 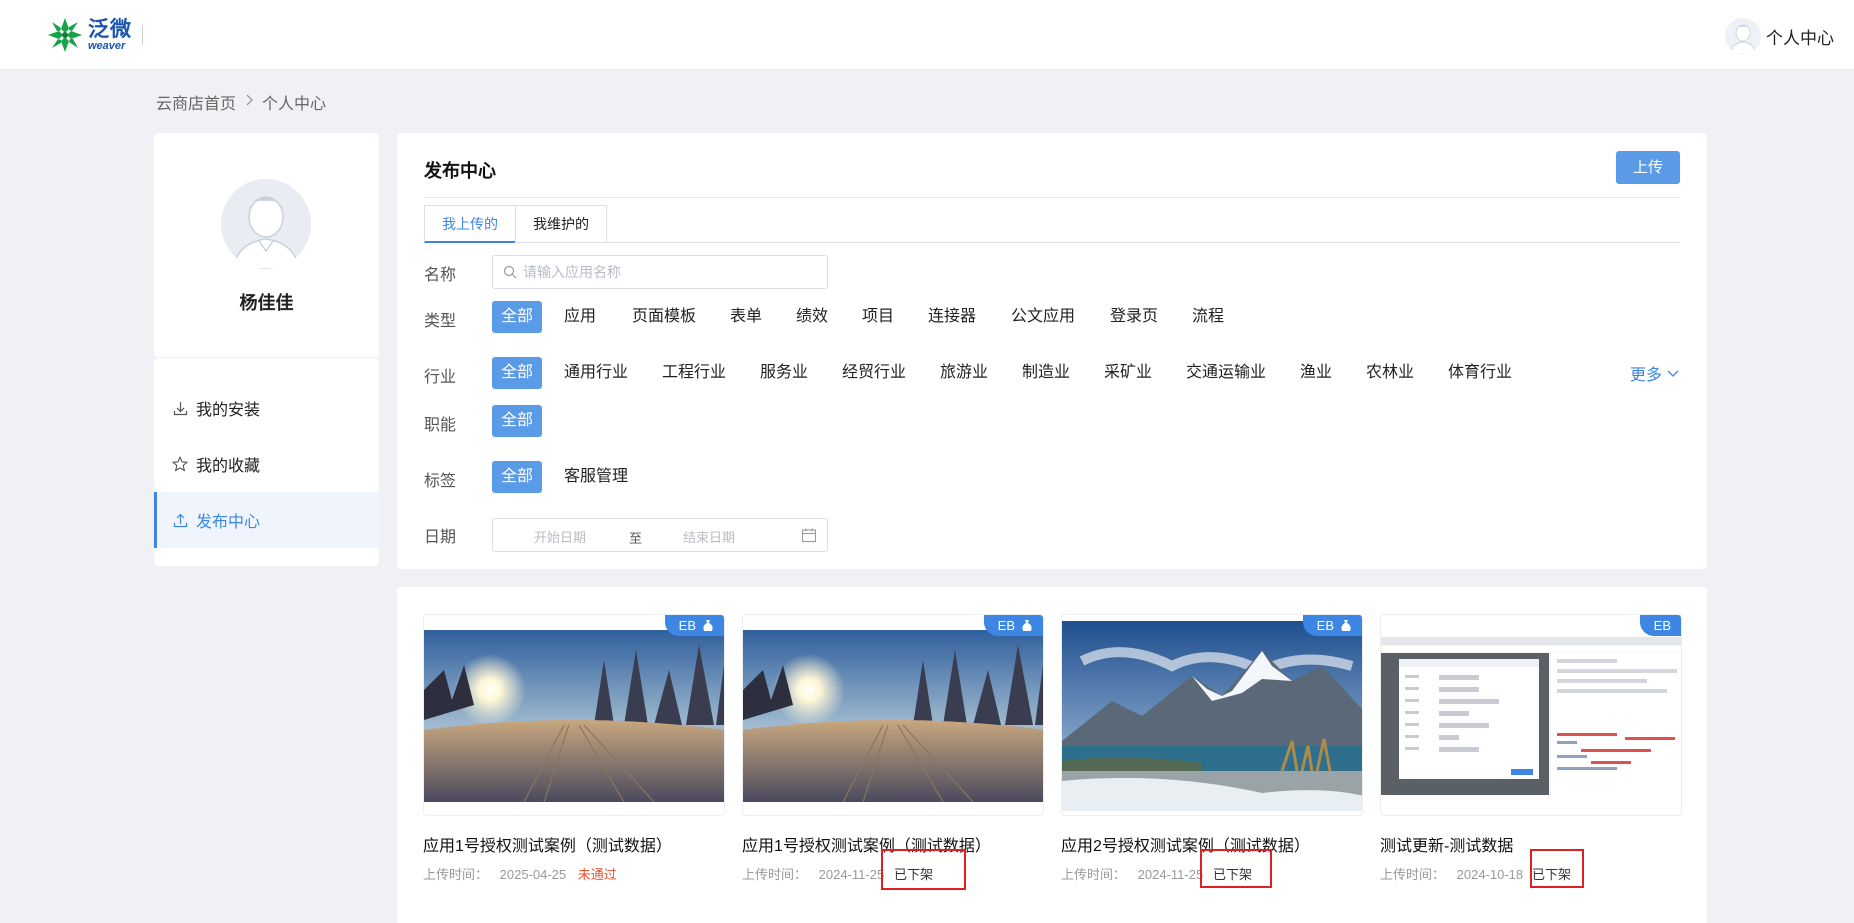 I want to click on date-start-input: 开始日期, so click(x=560, y=536).